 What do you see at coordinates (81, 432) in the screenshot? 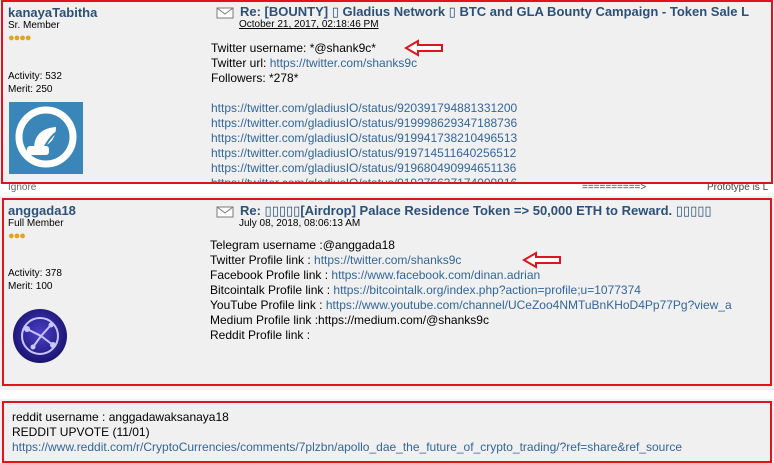
I see `body-line: REDDIT UPVOTE (11/01)` at bounding box center [81, 432].